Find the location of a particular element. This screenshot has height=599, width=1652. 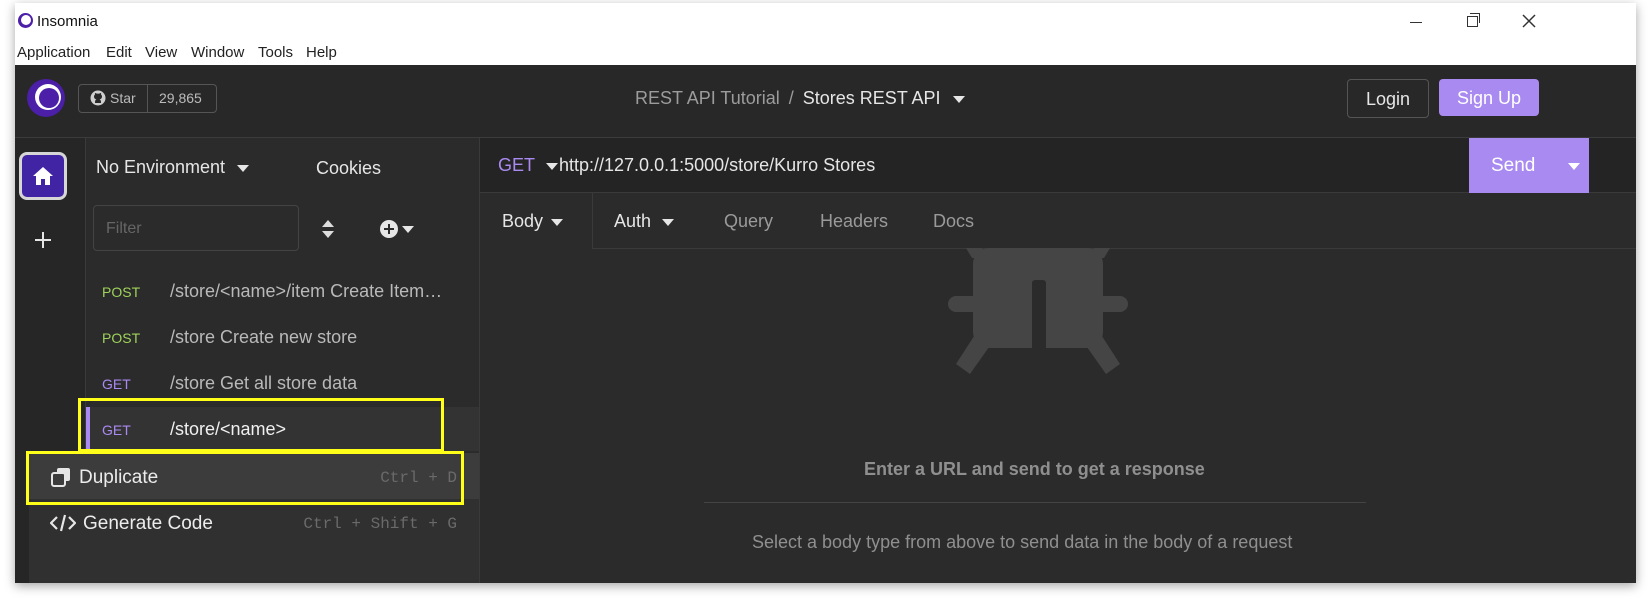

signup-label: Sign Up is located at coordinates (1489, 98).